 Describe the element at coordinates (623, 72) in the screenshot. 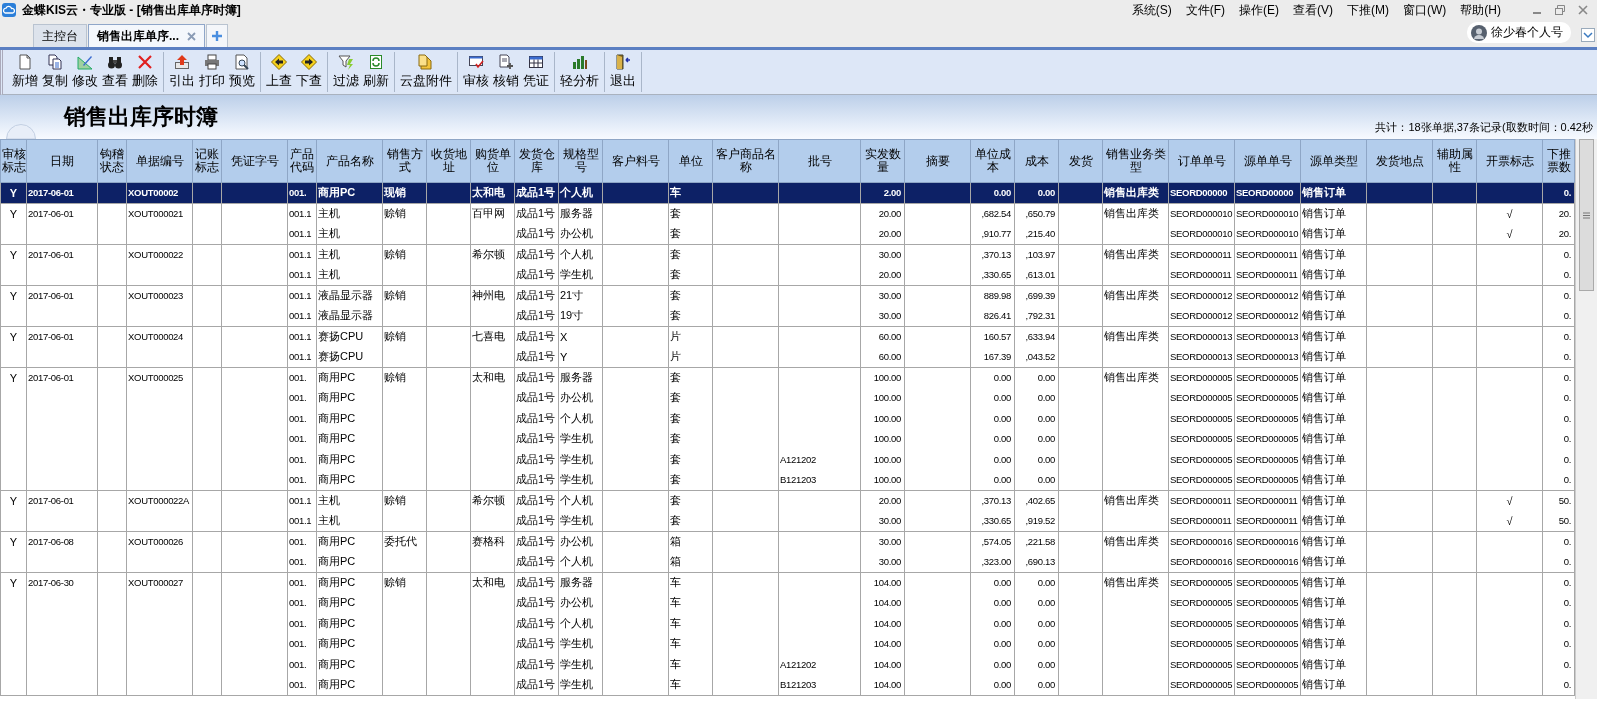

I see `toolbar-button: 退出` at that location.